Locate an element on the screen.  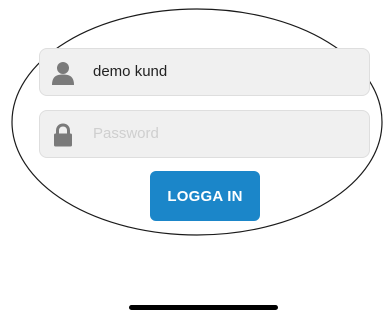
home-indicator is located at coordinates (203, 307).